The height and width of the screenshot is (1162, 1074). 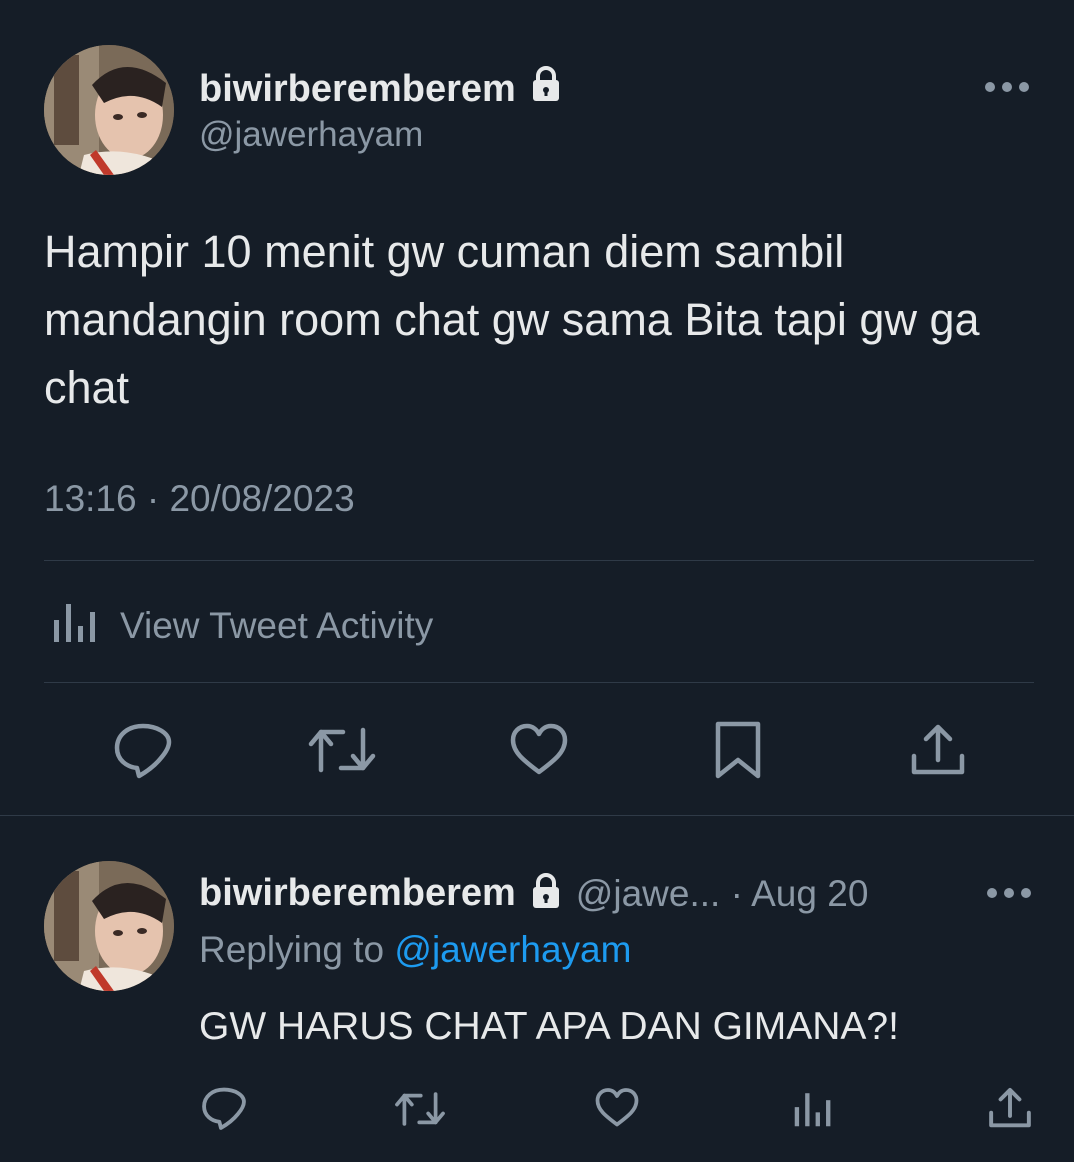 I want to click on replying-to-handle: @jawerhayam, so click(x=512, y=949).